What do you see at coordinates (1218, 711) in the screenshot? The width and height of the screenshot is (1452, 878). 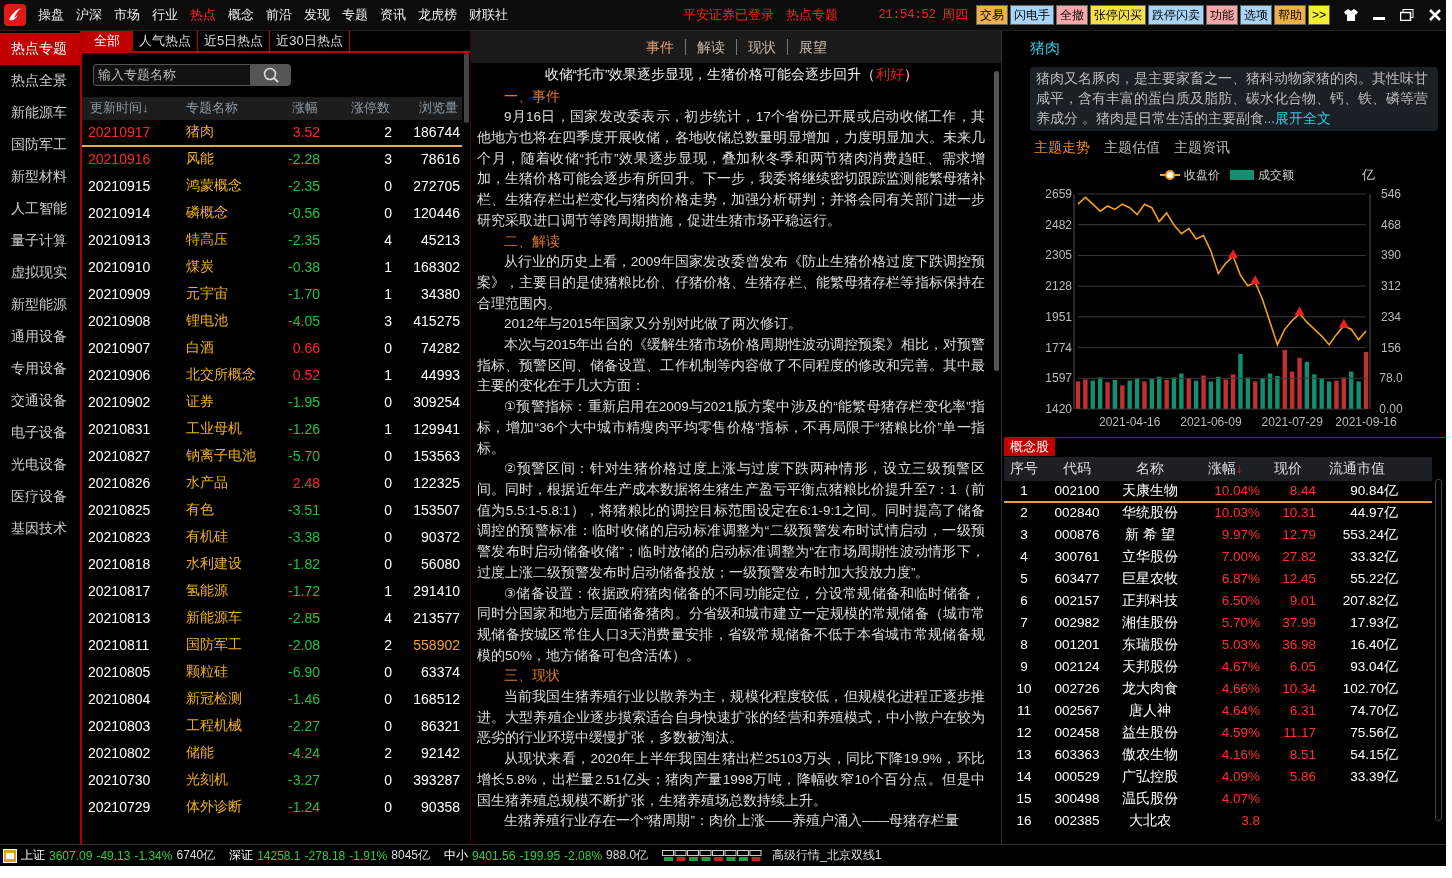 I see `table-row: 11 002567 唐人神 4.64% 6.31 74.70亿` at bounding box center [1218, 711].